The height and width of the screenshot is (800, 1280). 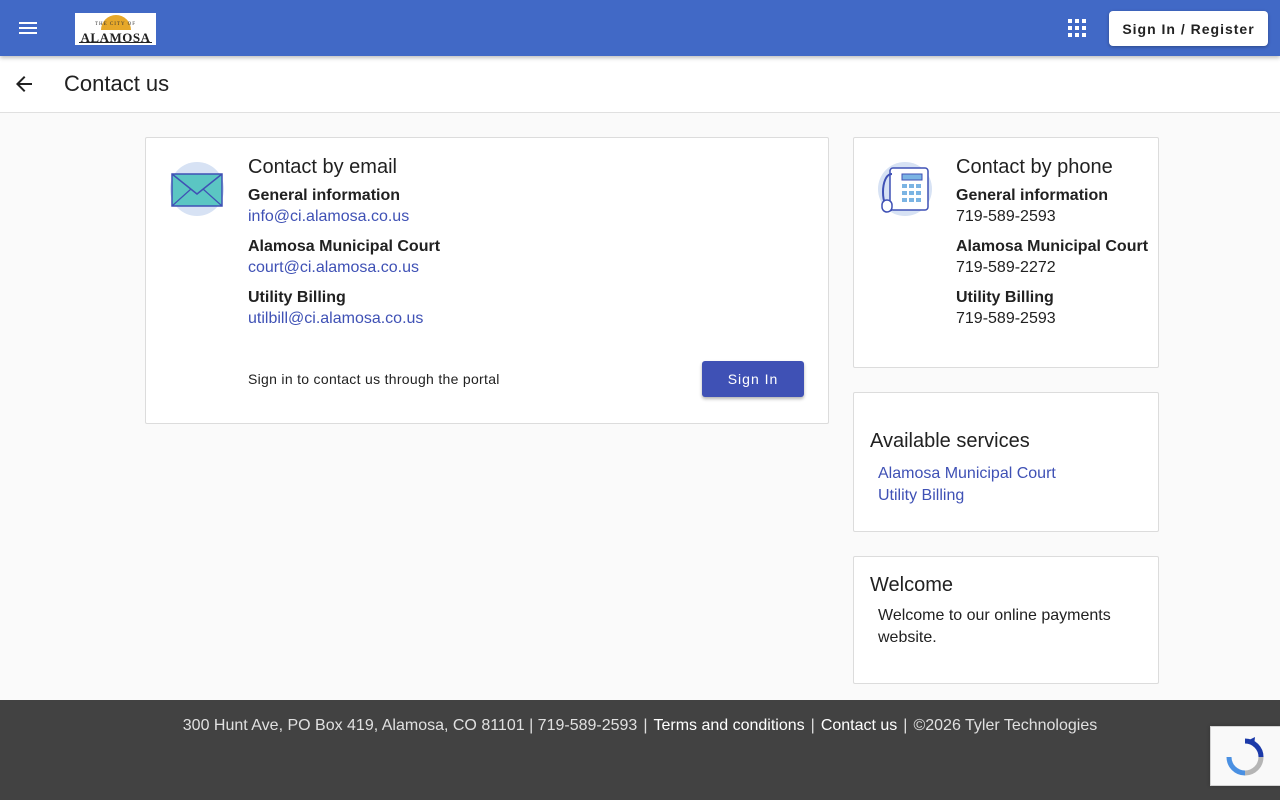 What do you see at coordinates (1188, 28) in the screenshot?
I see `sign-in-register-button: Sign In / Register` at bounding box center [1188, 28].